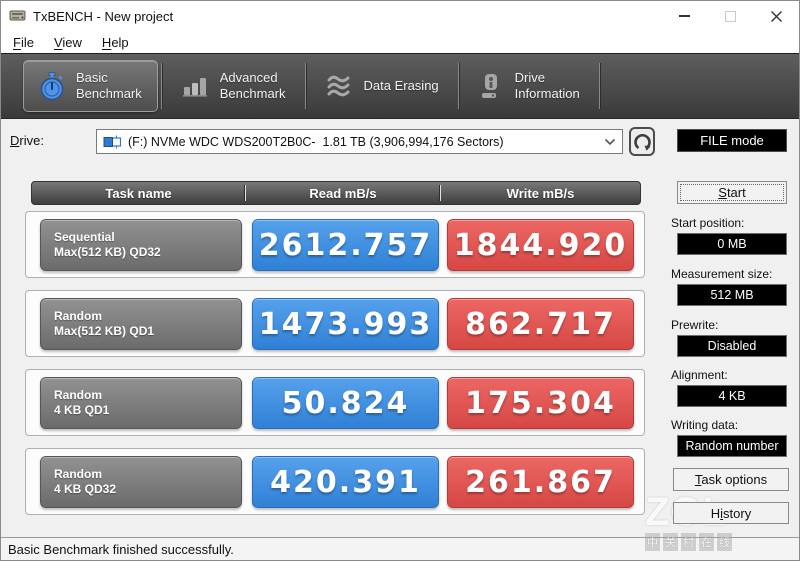  Describe the element at coordinates (400, 16) in the screenshot. I see `title-bar: TxBENCH - New project` at that location.